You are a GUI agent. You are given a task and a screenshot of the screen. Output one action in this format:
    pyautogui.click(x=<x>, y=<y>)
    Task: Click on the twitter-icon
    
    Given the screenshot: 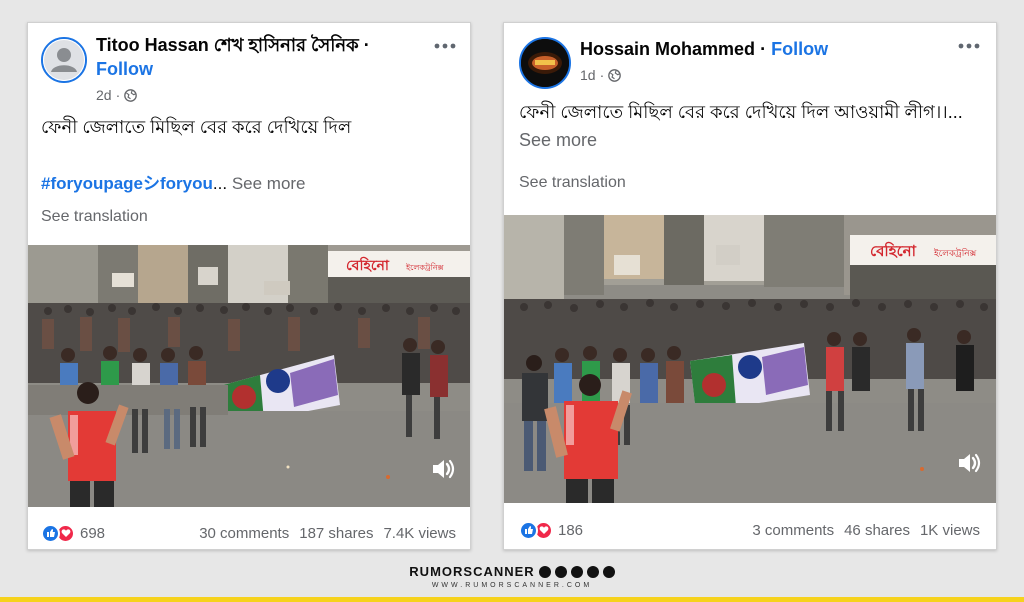 What is the action you would take?
    pyautogui.click(x=576, y=571)
    